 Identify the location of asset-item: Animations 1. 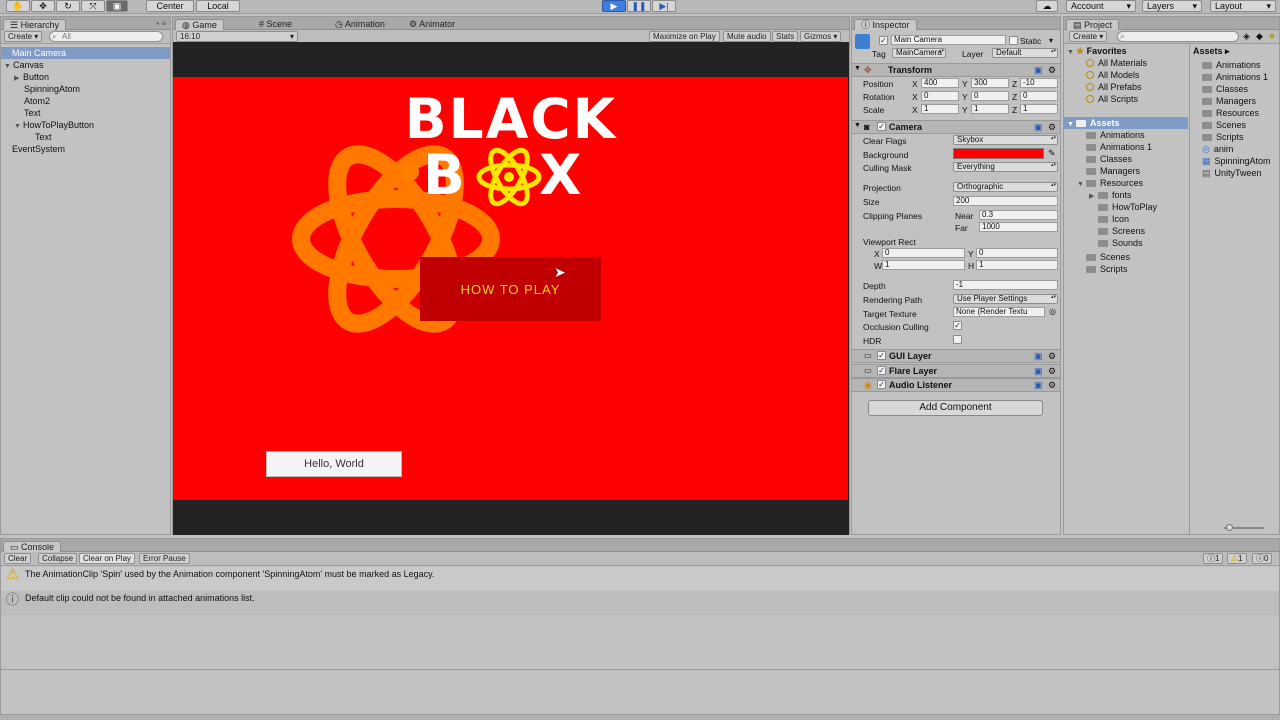
(1235, 77).